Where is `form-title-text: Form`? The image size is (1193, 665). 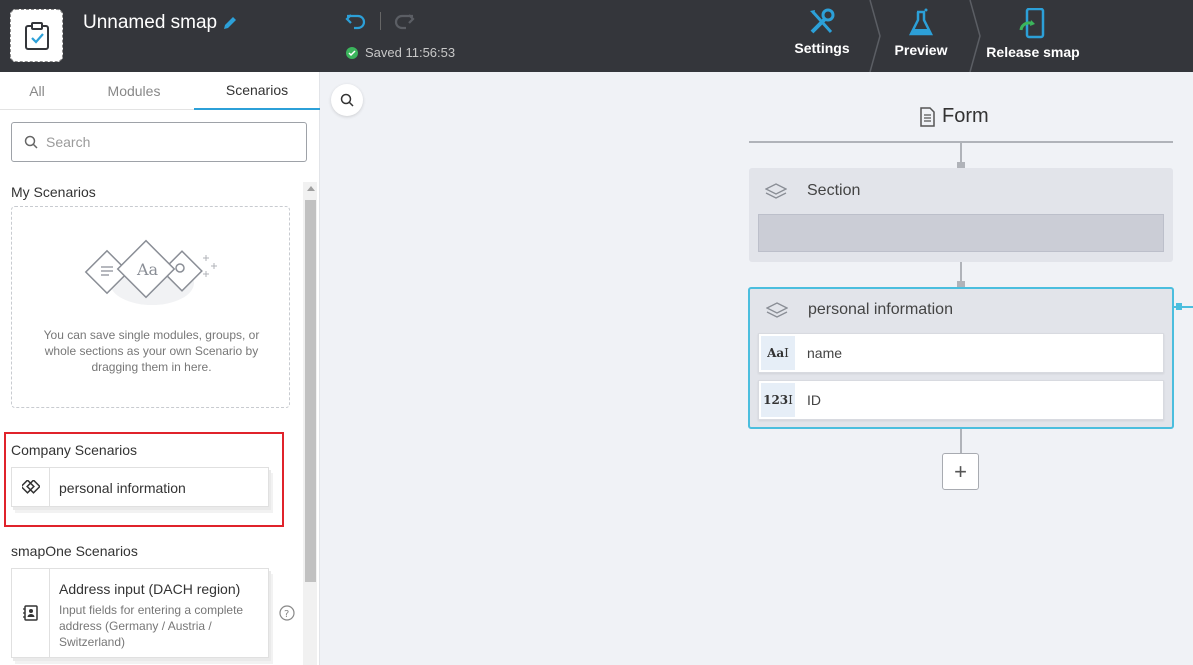 form-title-text: Form is located at coordinates (965, 116).